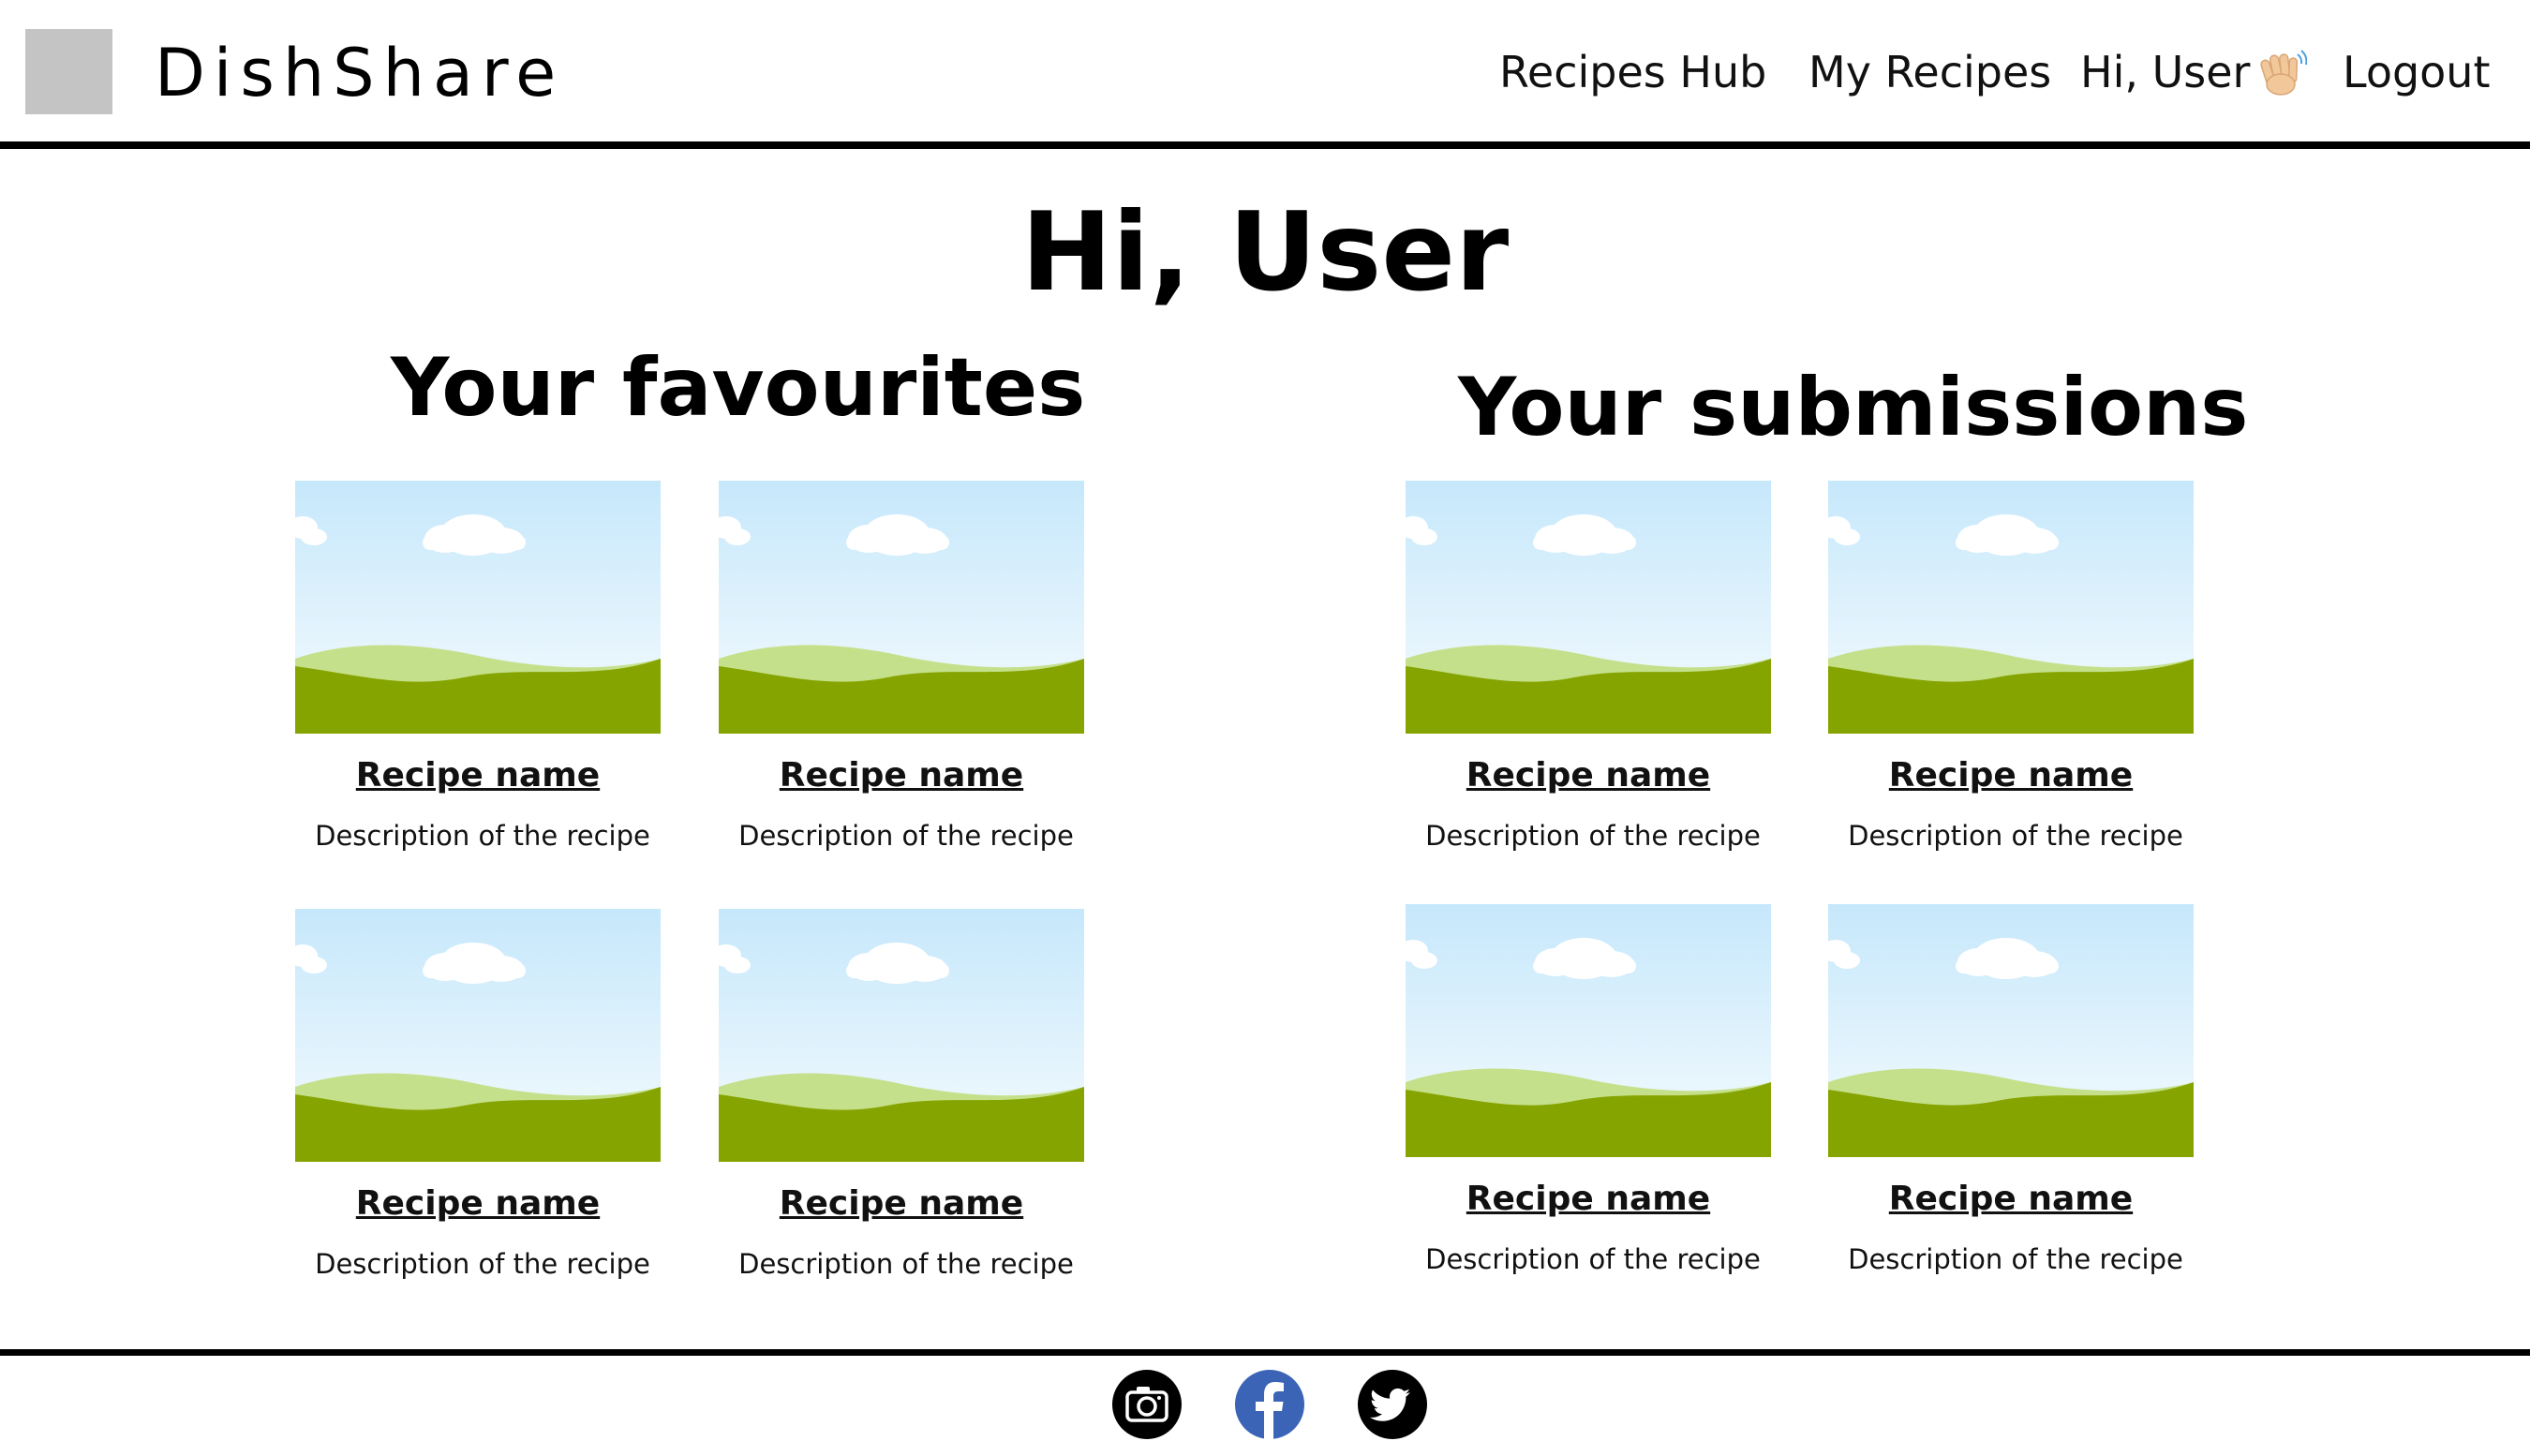 Image resolution: width=2530 pixels, height=1456 pixels. What do you see at coordinates (1853, 407) in the screenshot?
I see `submissions-heading: Your submissions` at bounding box center [1853, 407].